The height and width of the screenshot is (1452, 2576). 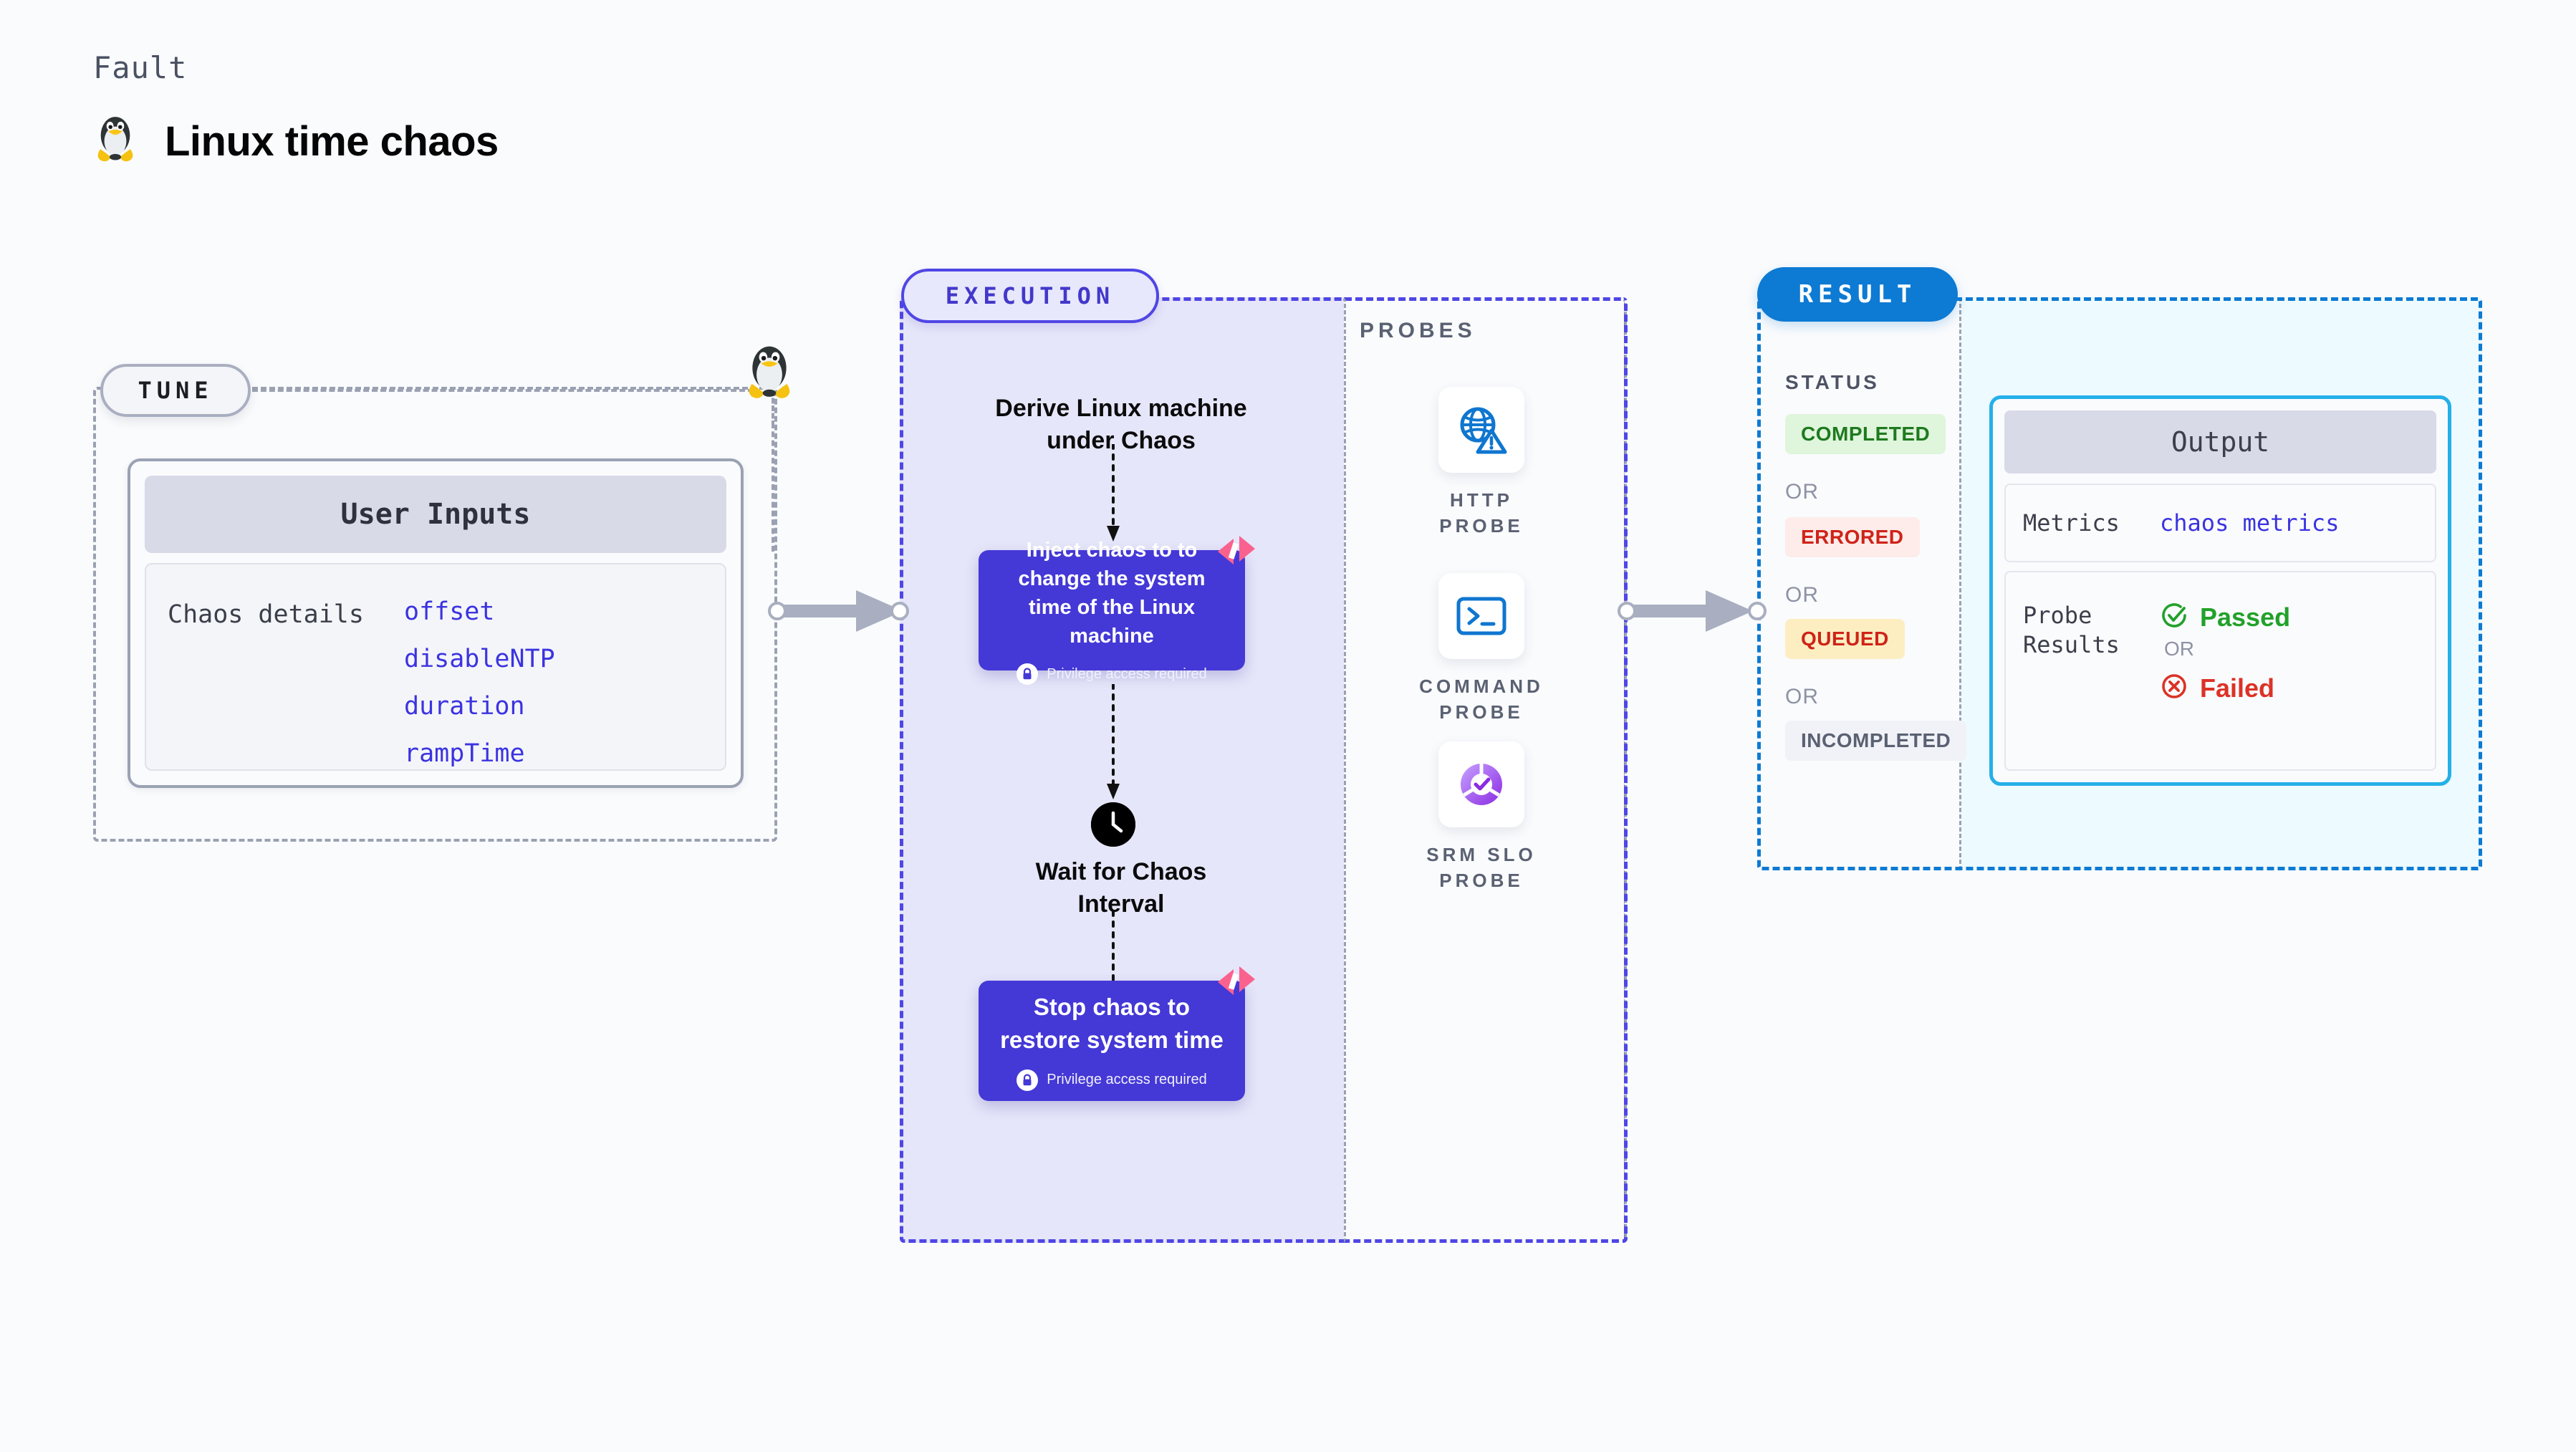 I want to click on probe-command-label: COMMAND PROBE, so click(x=1482, y=699).